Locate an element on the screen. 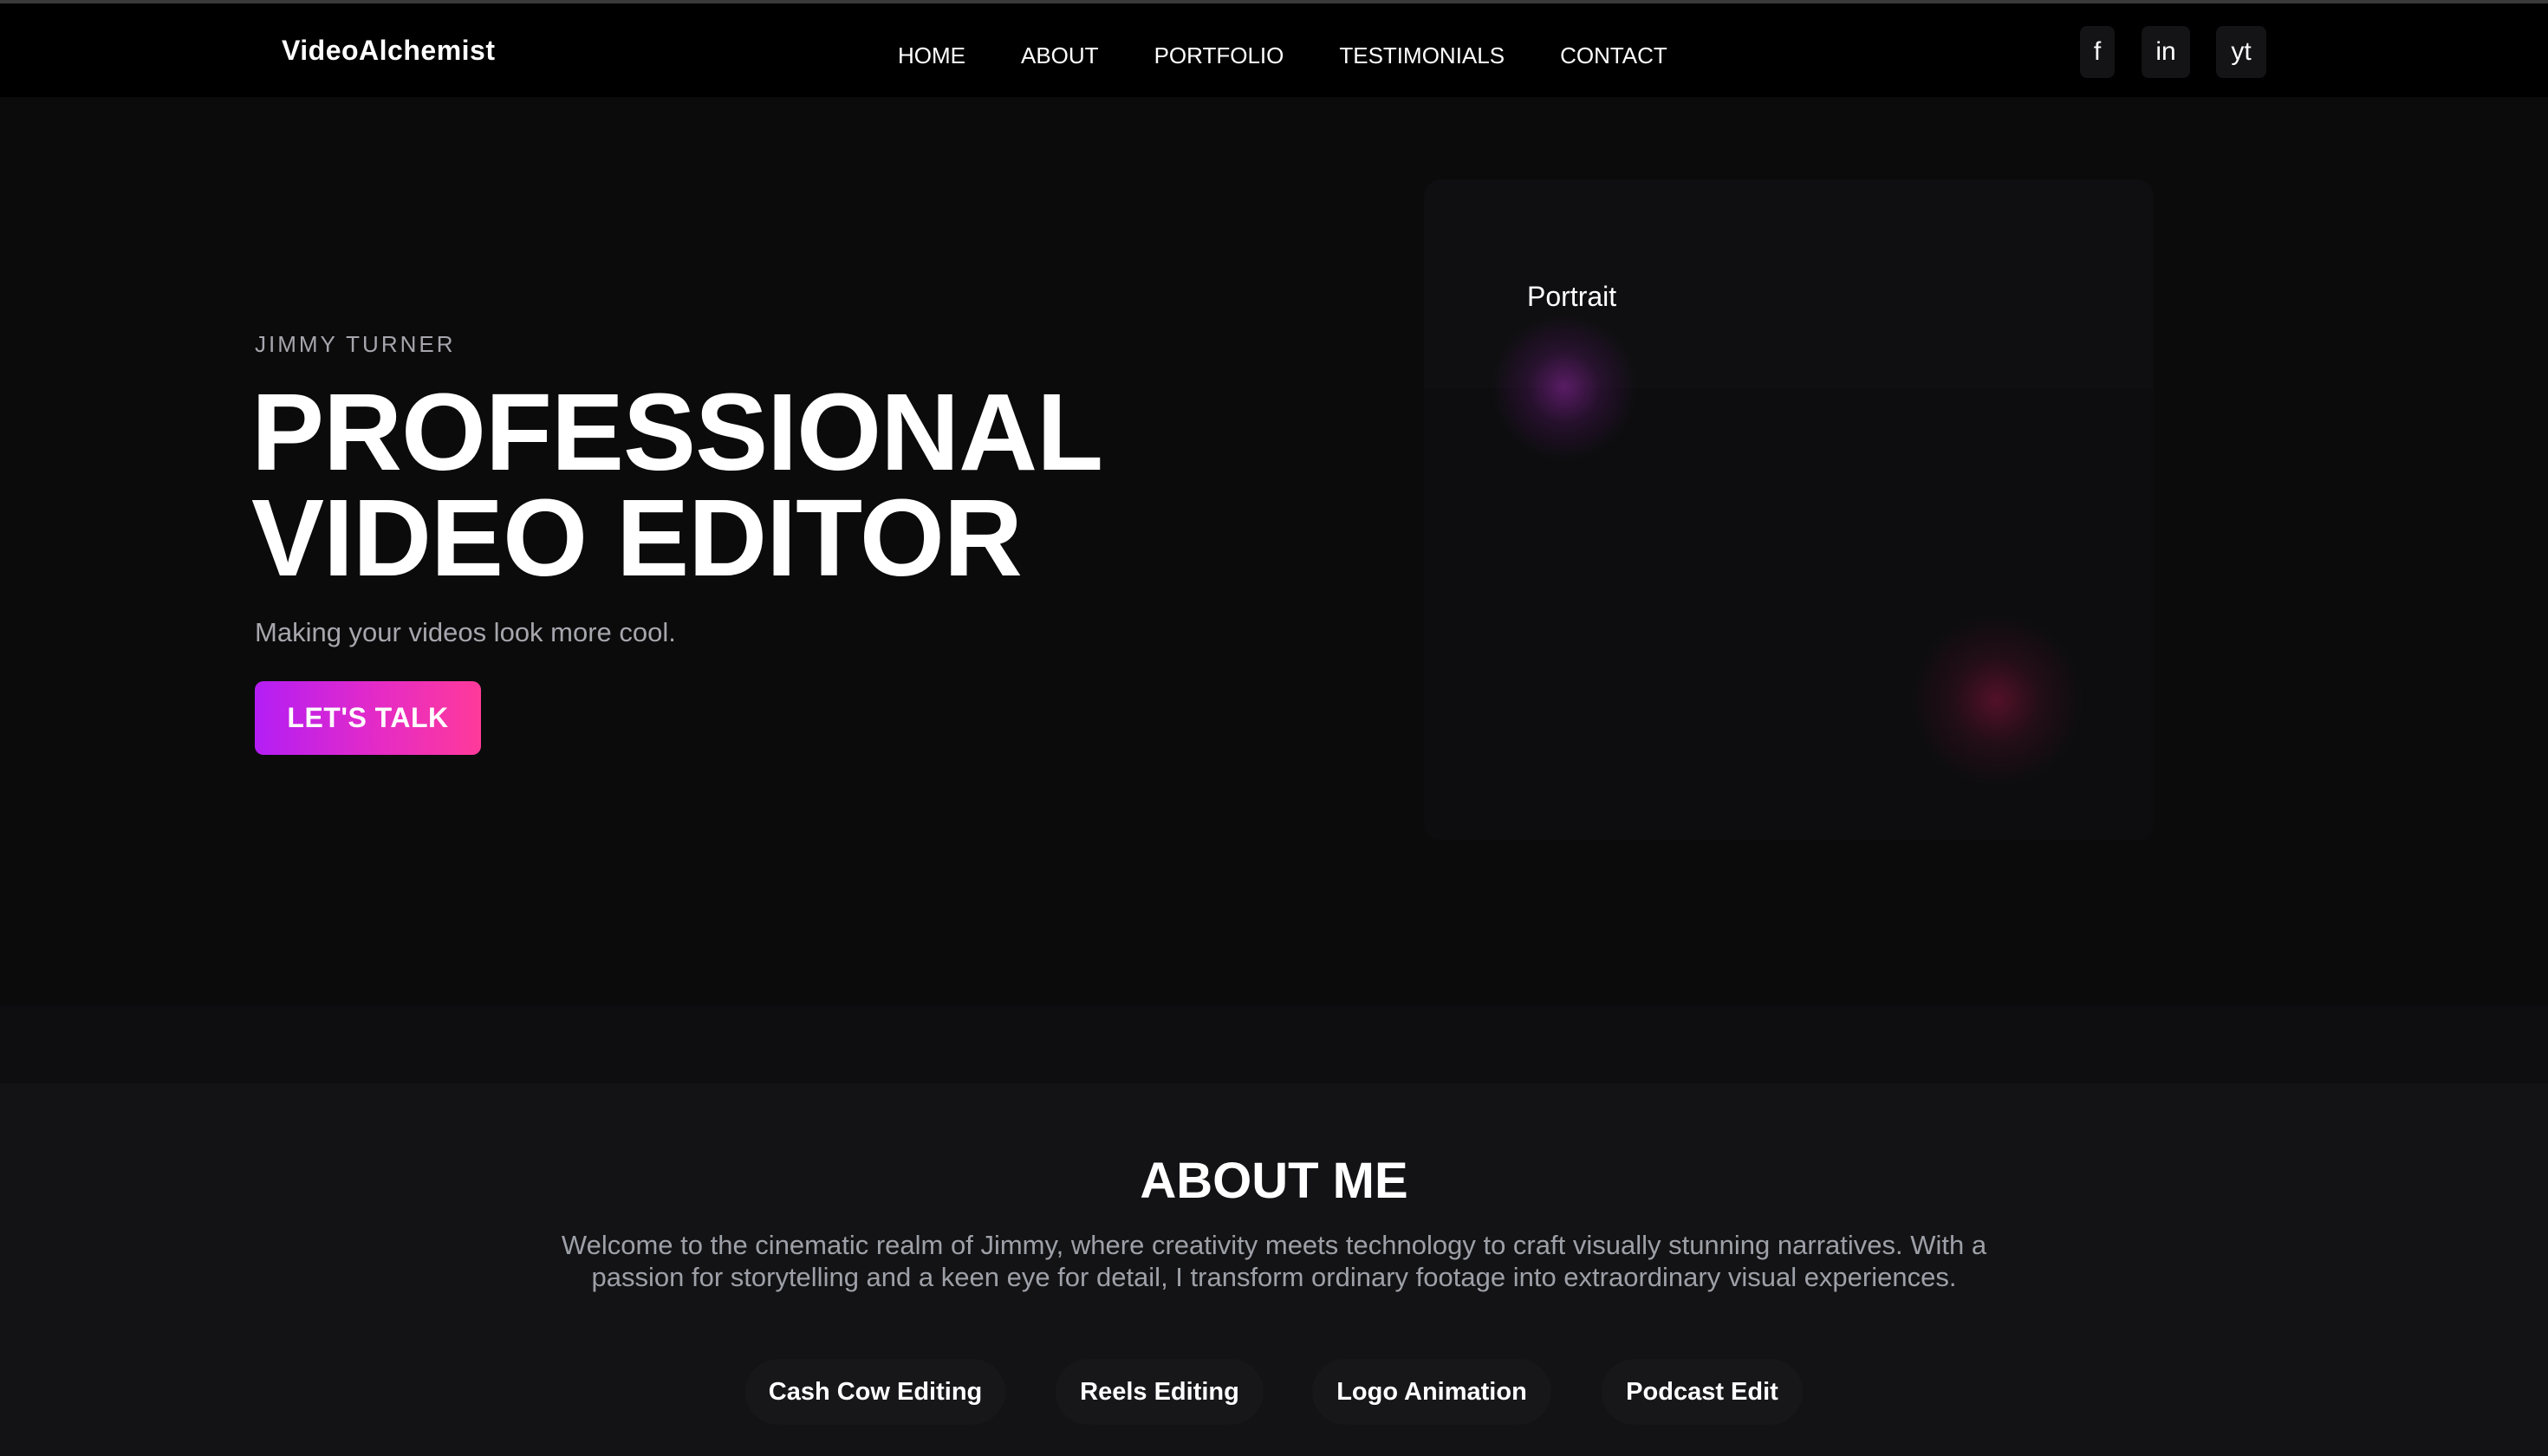 The width and height of the screenshot is (2548, 1456). portrait-label: Portrait is located at coordinates (1572, 296).